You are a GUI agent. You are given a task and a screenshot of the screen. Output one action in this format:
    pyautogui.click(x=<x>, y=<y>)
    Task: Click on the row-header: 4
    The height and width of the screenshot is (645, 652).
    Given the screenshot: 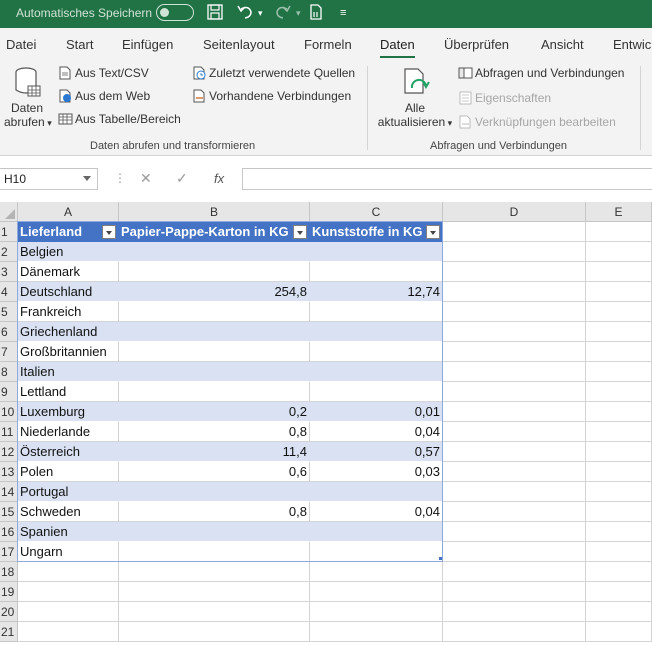 What is the action you would take?
    pyautogui.click(x=9, y=292)
    